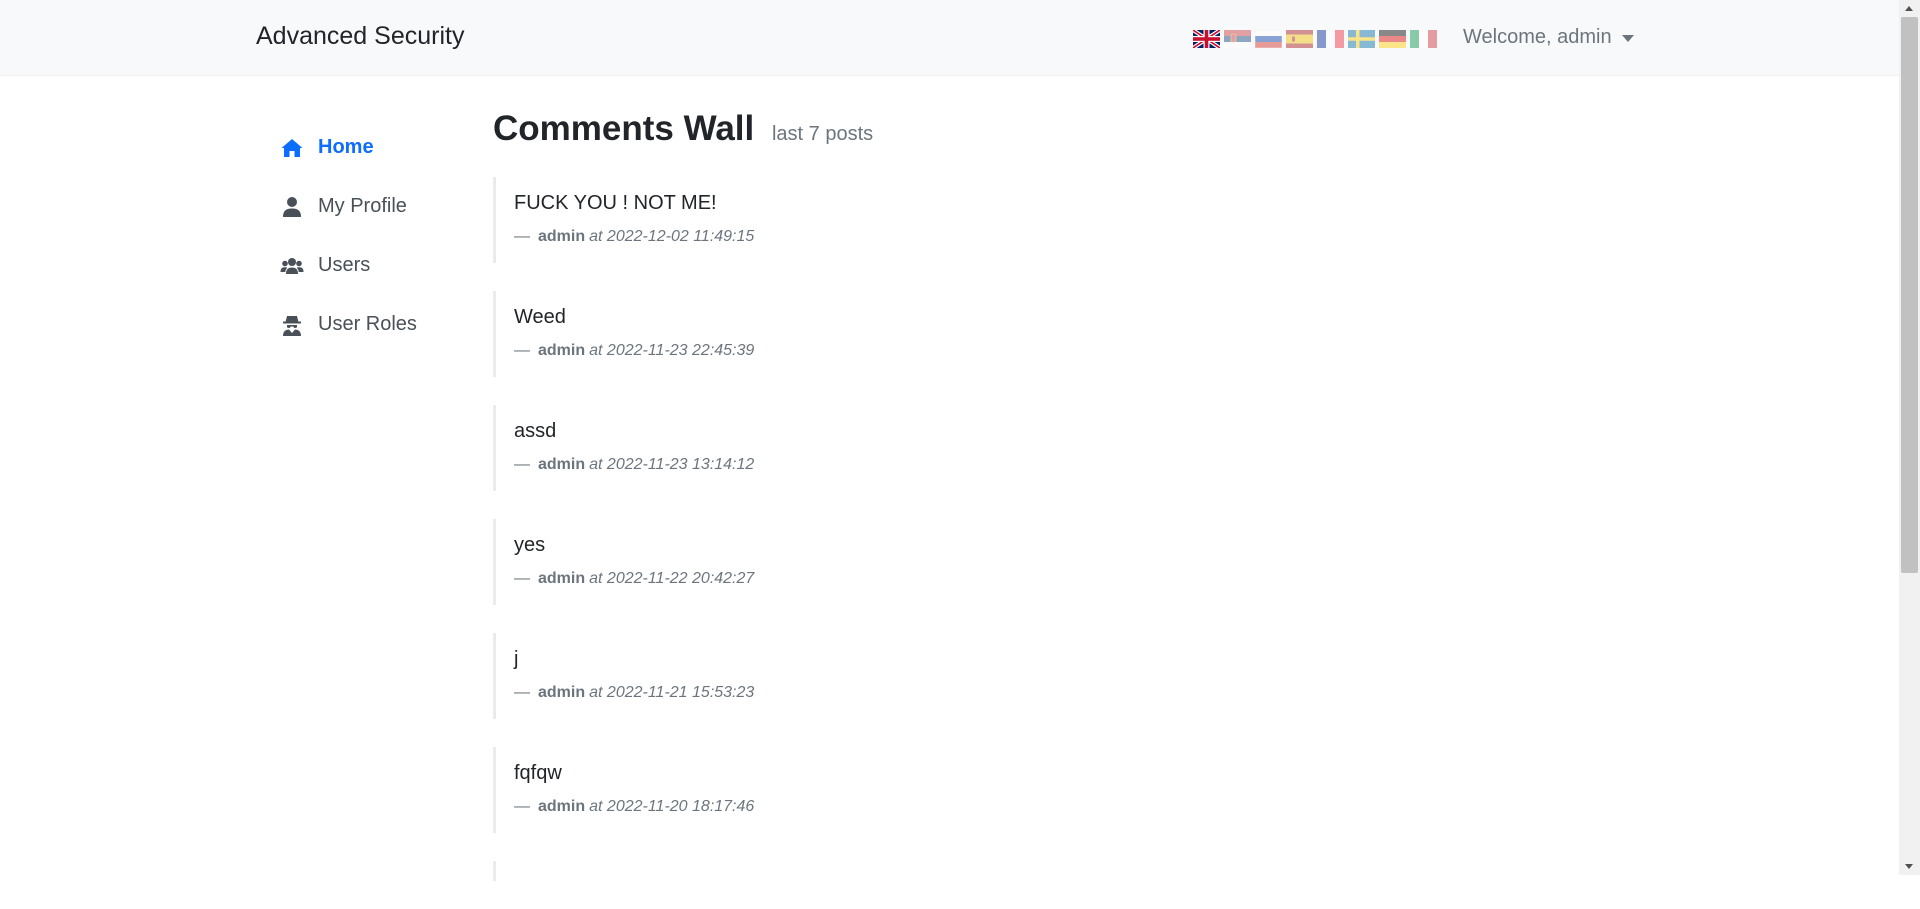 Image resolution: width=1920 pixels, height=909 pixels. Describe the element at coordinates (1909, 295) in the screenshot. I see `scrollbar-thumb` at that location.